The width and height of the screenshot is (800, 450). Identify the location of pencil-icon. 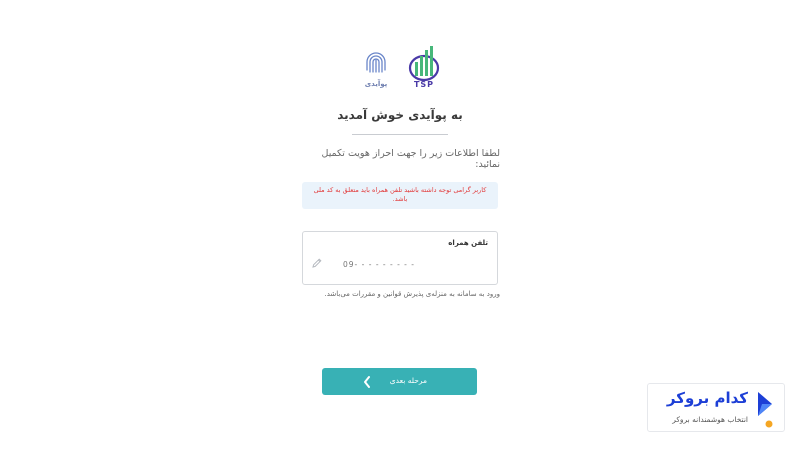
(317, 263).